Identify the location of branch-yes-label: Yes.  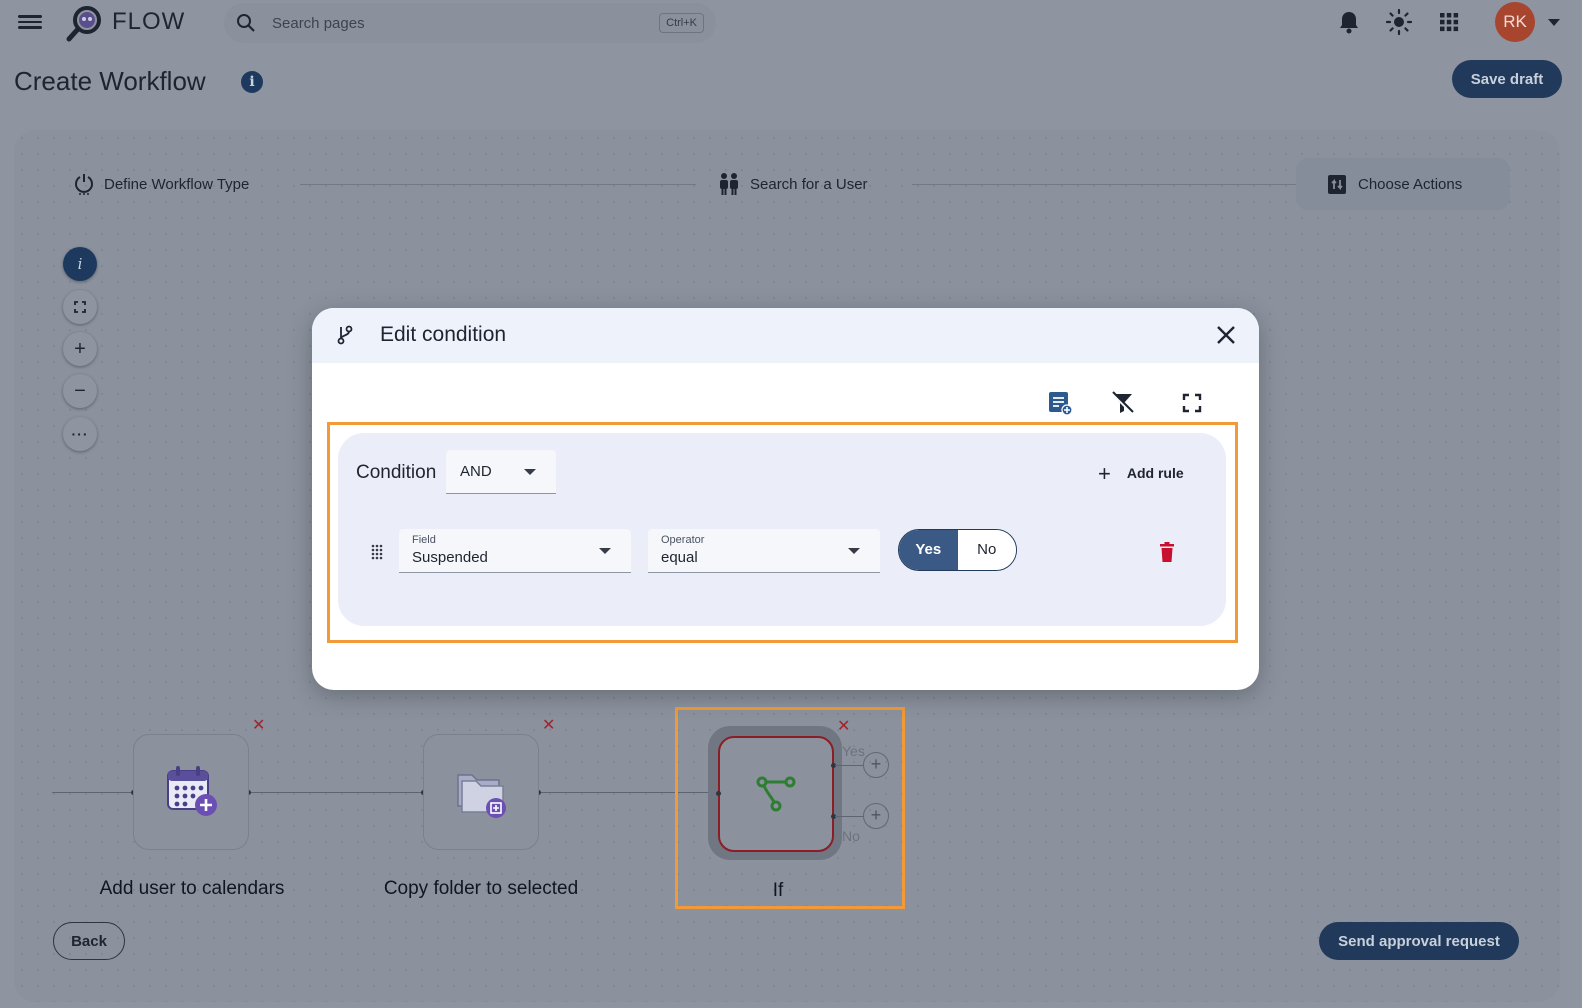
(853, 751).